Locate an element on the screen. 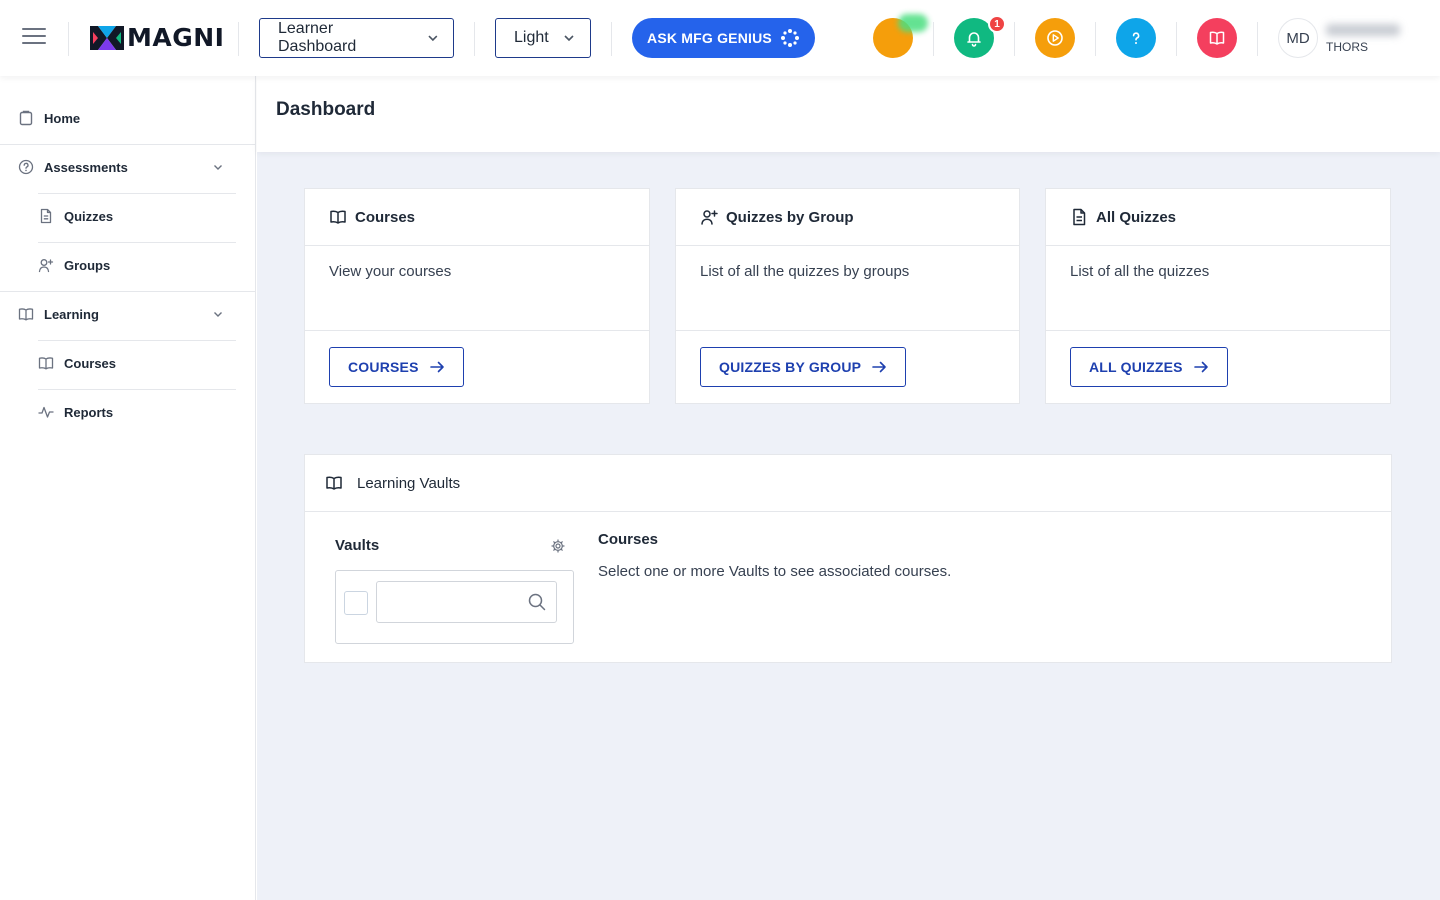 This screenshot has height=900, width=1440. sparkle-icon is located at coordinates (789, 38).